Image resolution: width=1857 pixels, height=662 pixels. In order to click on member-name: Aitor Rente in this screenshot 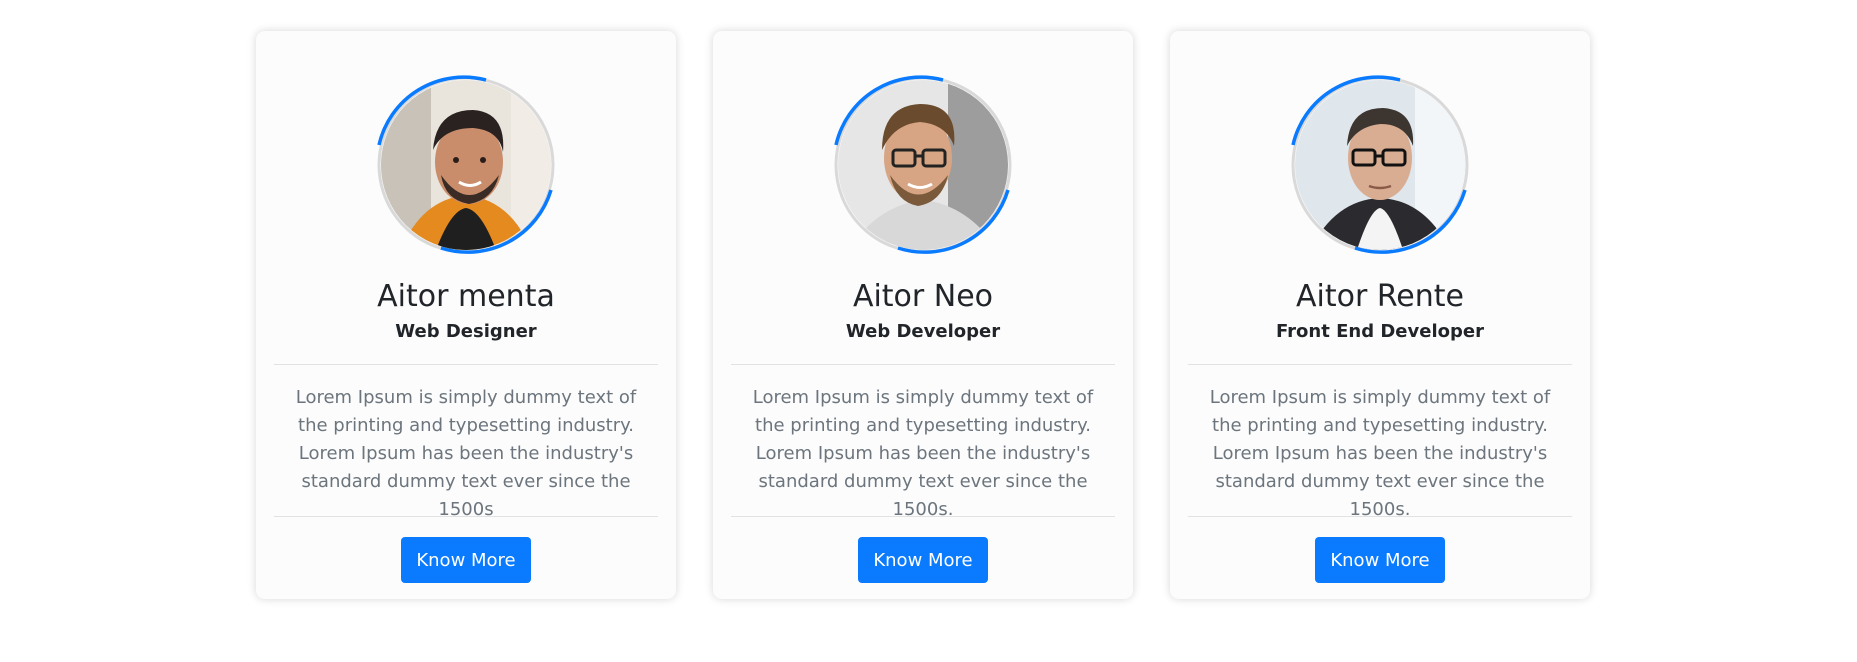, I will do `click(1380, 296)`.